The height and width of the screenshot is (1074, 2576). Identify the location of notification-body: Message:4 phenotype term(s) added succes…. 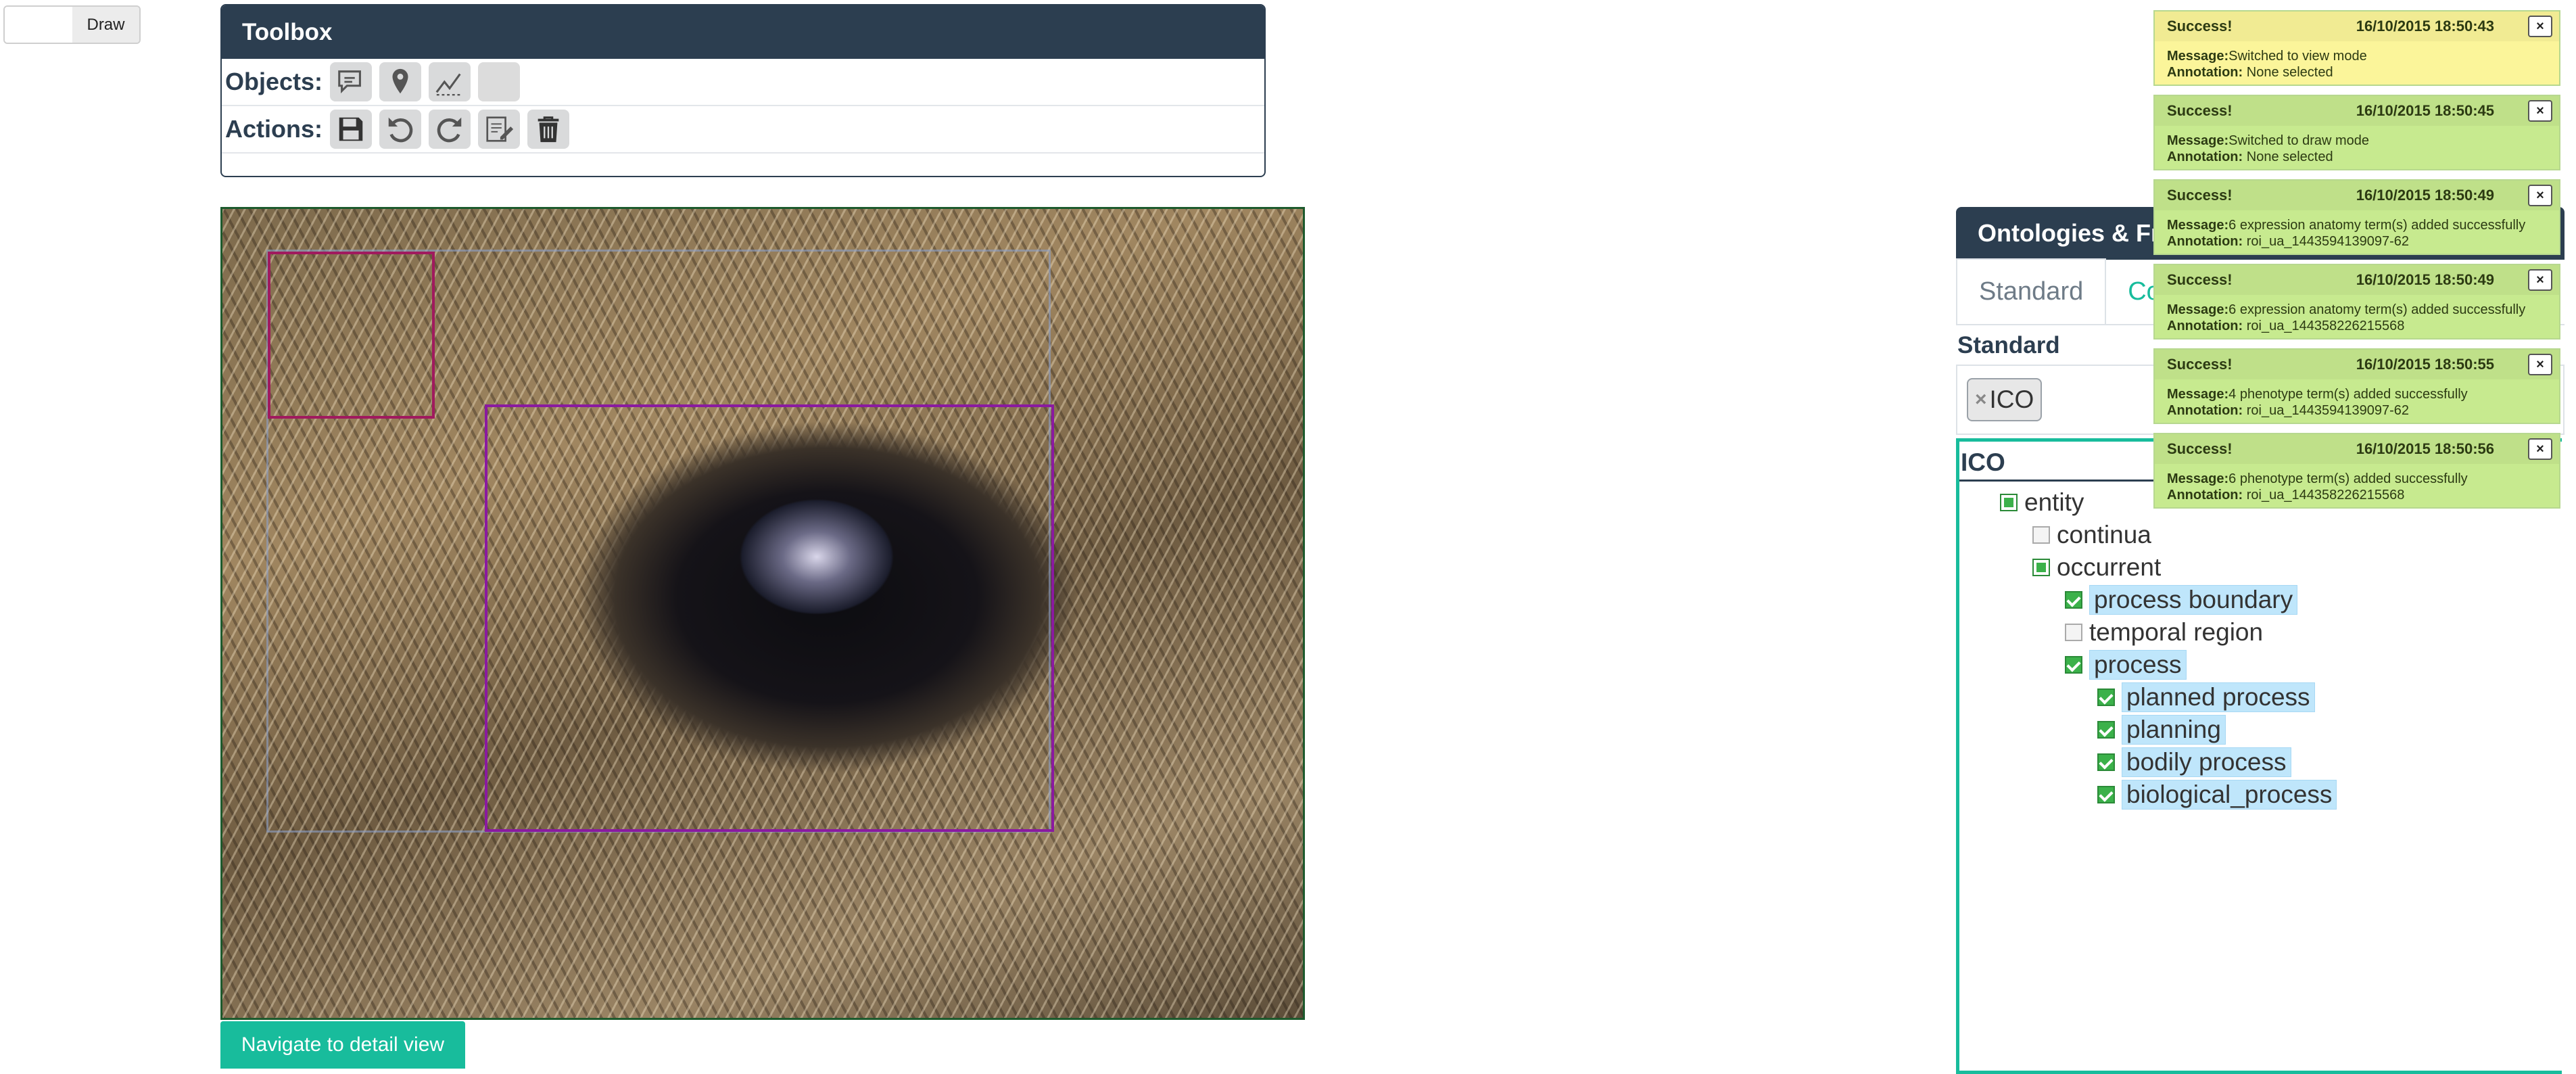
(2357, 402).